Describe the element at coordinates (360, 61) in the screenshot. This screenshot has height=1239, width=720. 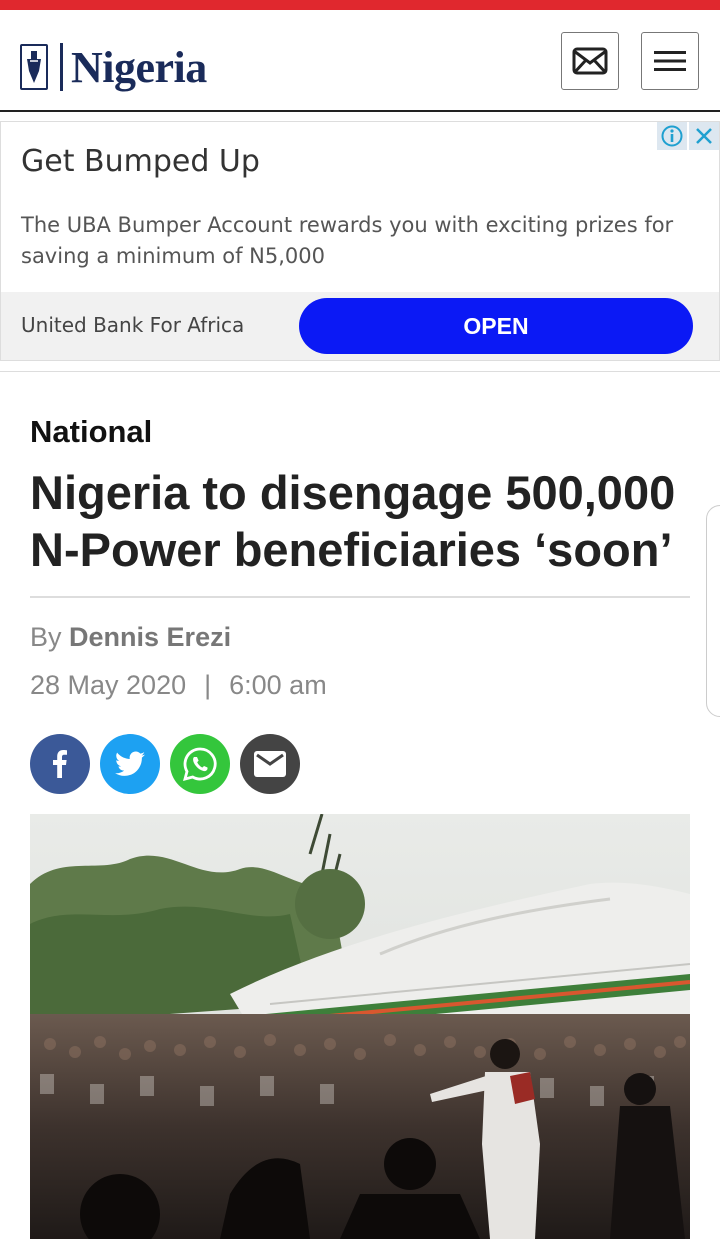
I see `site-header: Nigeria` at that location.